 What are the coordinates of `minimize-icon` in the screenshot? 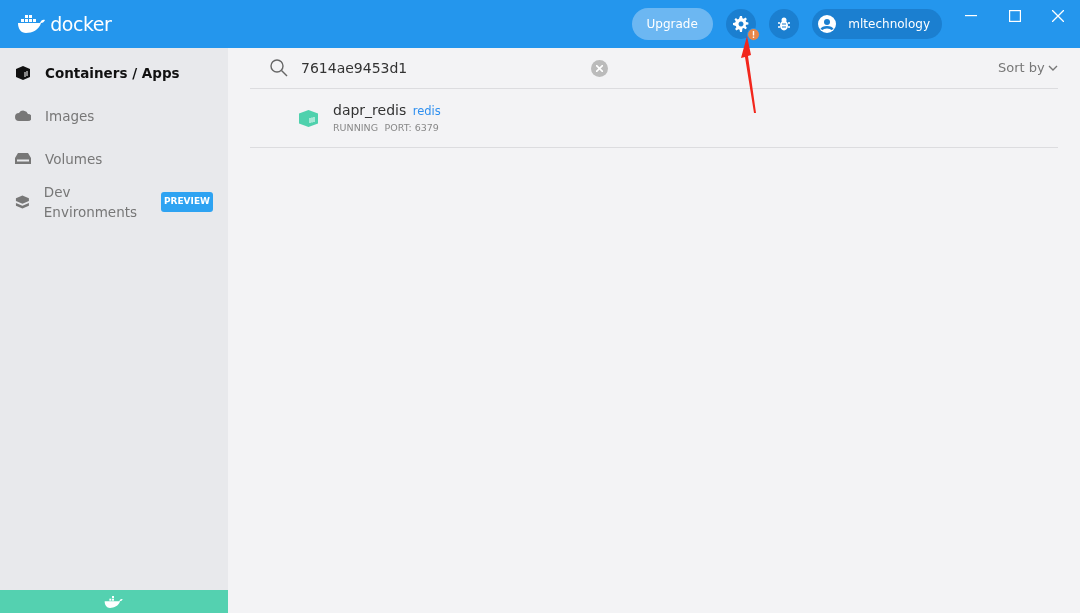 It's located at (971, 16).